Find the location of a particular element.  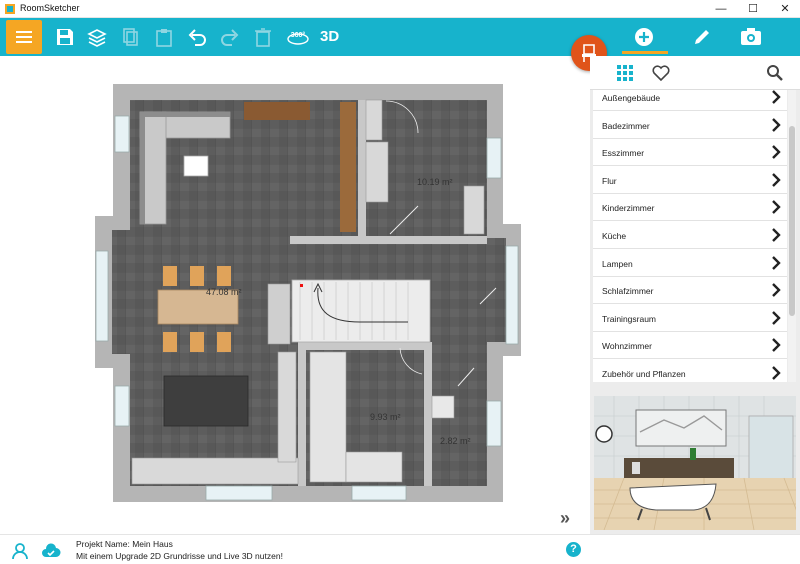

category-item: Wohnzimmer is located at coordinates (690, 346).